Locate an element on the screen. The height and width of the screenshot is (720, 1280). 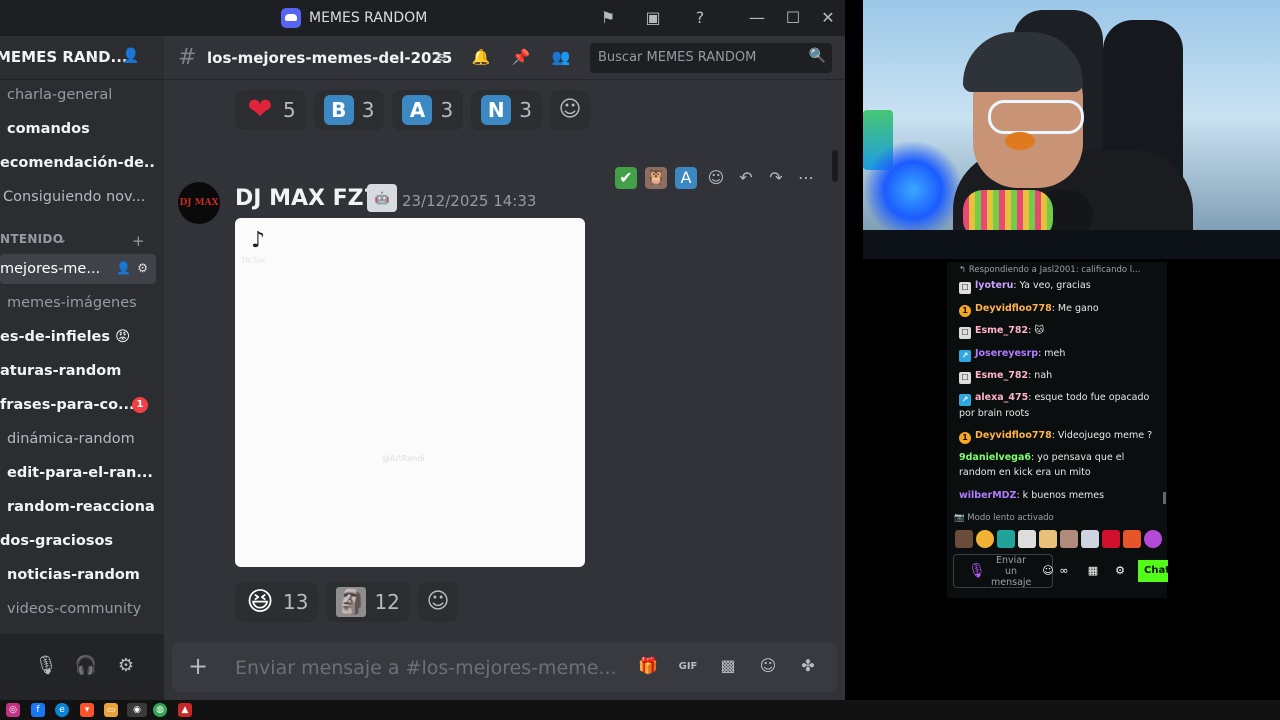
reaction-regional-b: B 3 is located at coordinates (349, 110).